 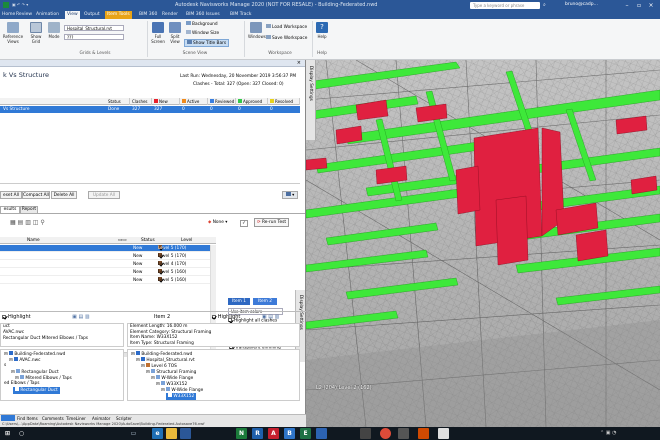 I want to click on col-resolved: Resolved, so click(x=284, y=101).